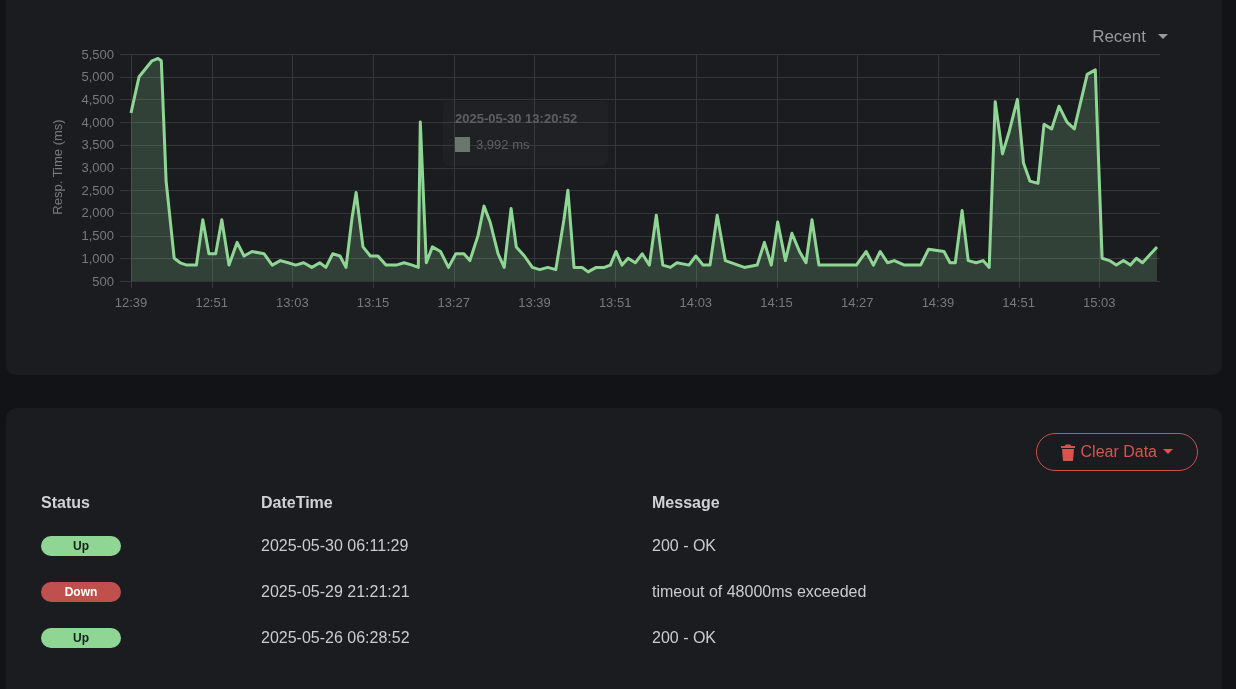  What do you see at coordinates (696, 302) in the screenshot?
I see `axis-label: 14:03` at bounding box center [696, 302].